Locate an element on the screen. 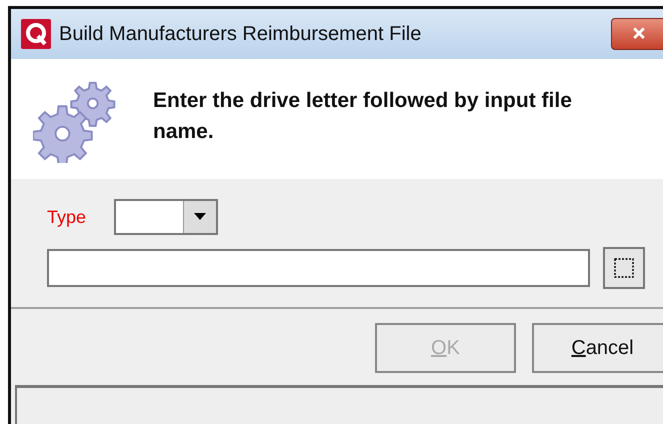  file-path-field is located at coordinates (318, 268).